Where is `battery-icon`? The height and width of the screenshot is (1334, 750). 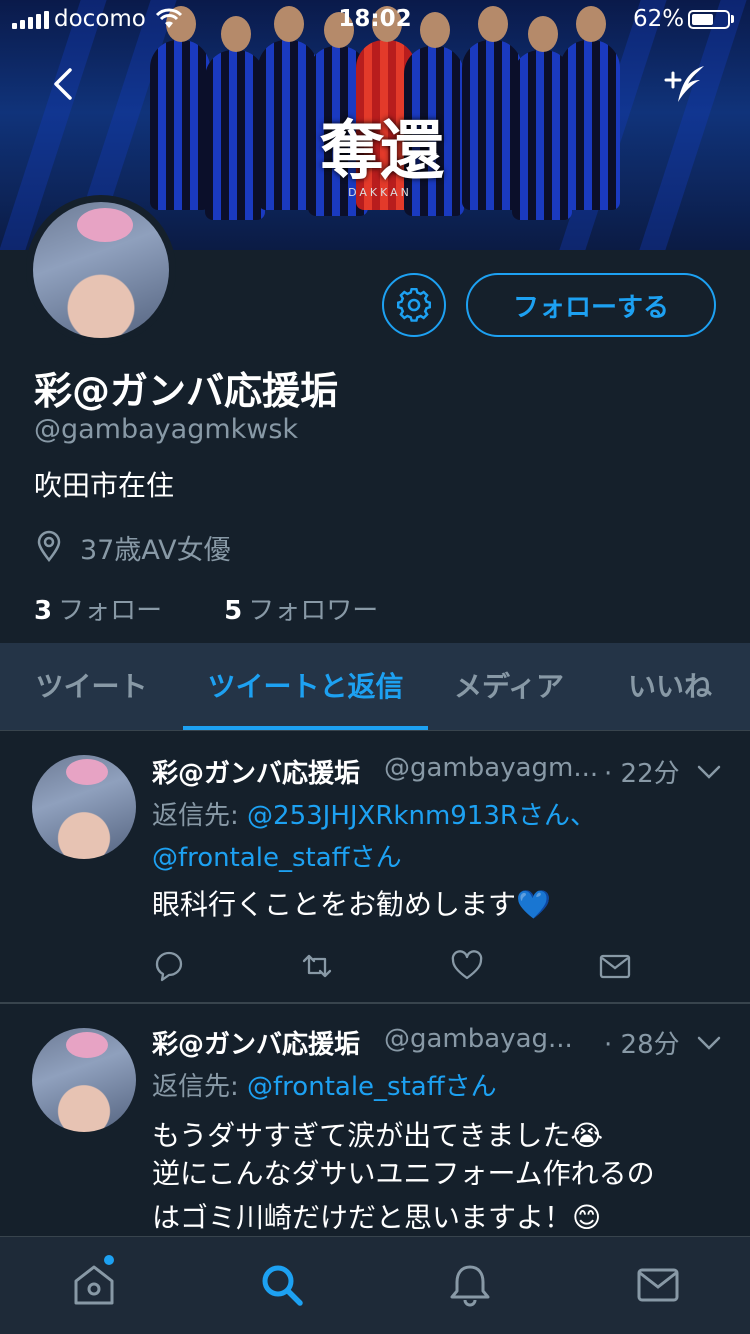
battery-icon is located at coordinates (709, 19).